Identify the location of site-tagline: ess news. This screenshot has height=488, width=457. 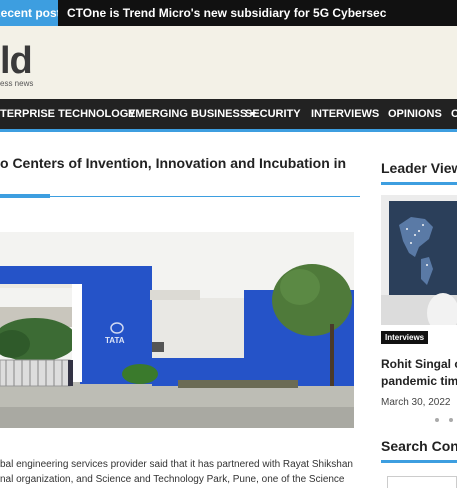
(17, 83).